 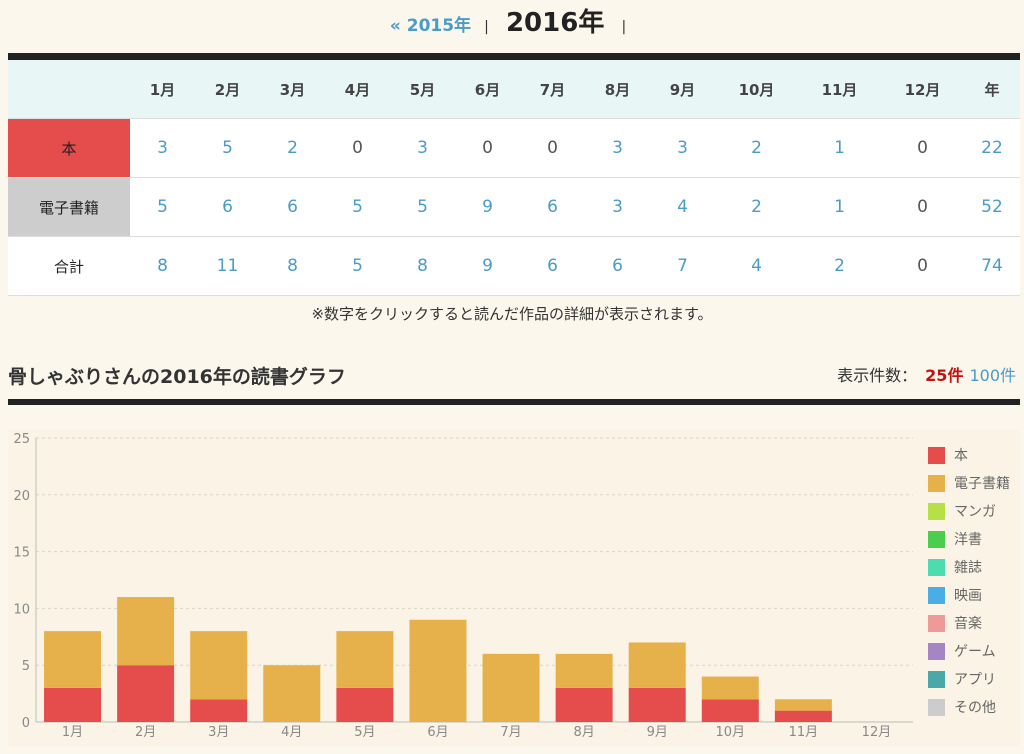 What do you see at coordinates (292, 89) in the screenshot?
I see `header-cell: 3月` at bounding box center [292, 89].